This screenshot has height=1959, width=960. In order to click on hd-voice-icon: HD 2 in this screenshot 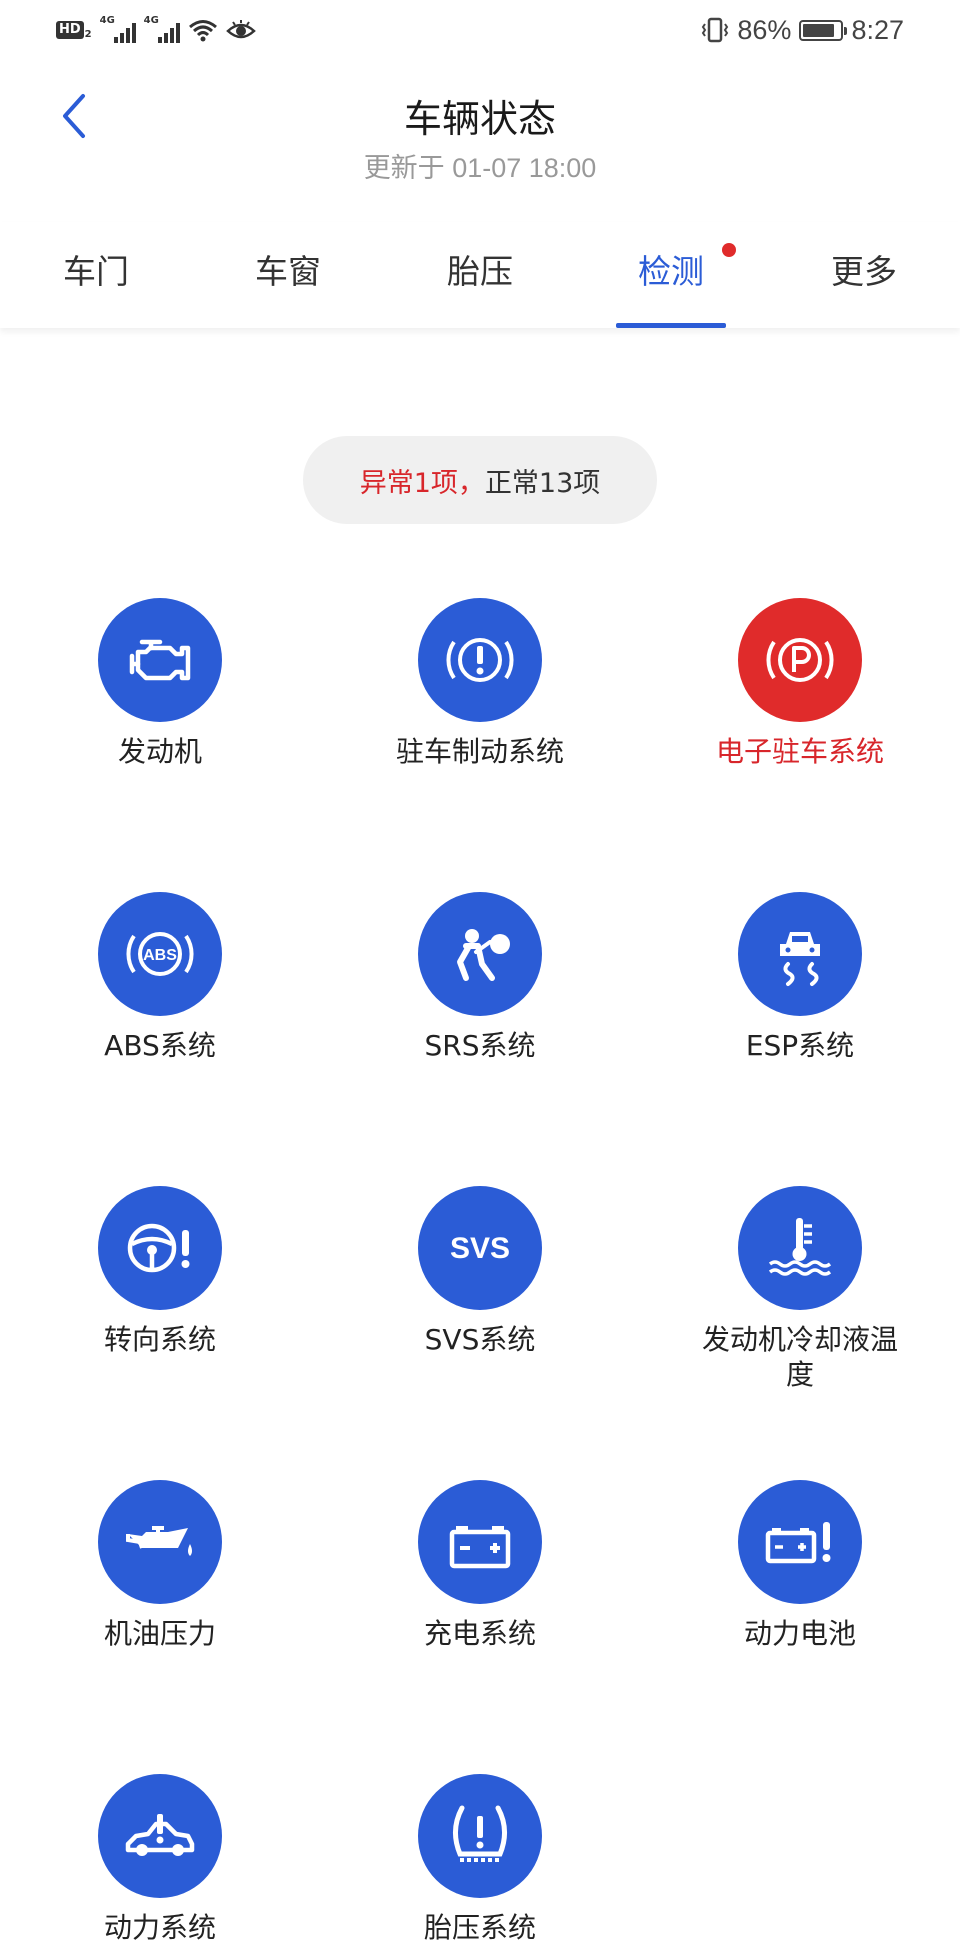, I will do `click(74, 30)`.